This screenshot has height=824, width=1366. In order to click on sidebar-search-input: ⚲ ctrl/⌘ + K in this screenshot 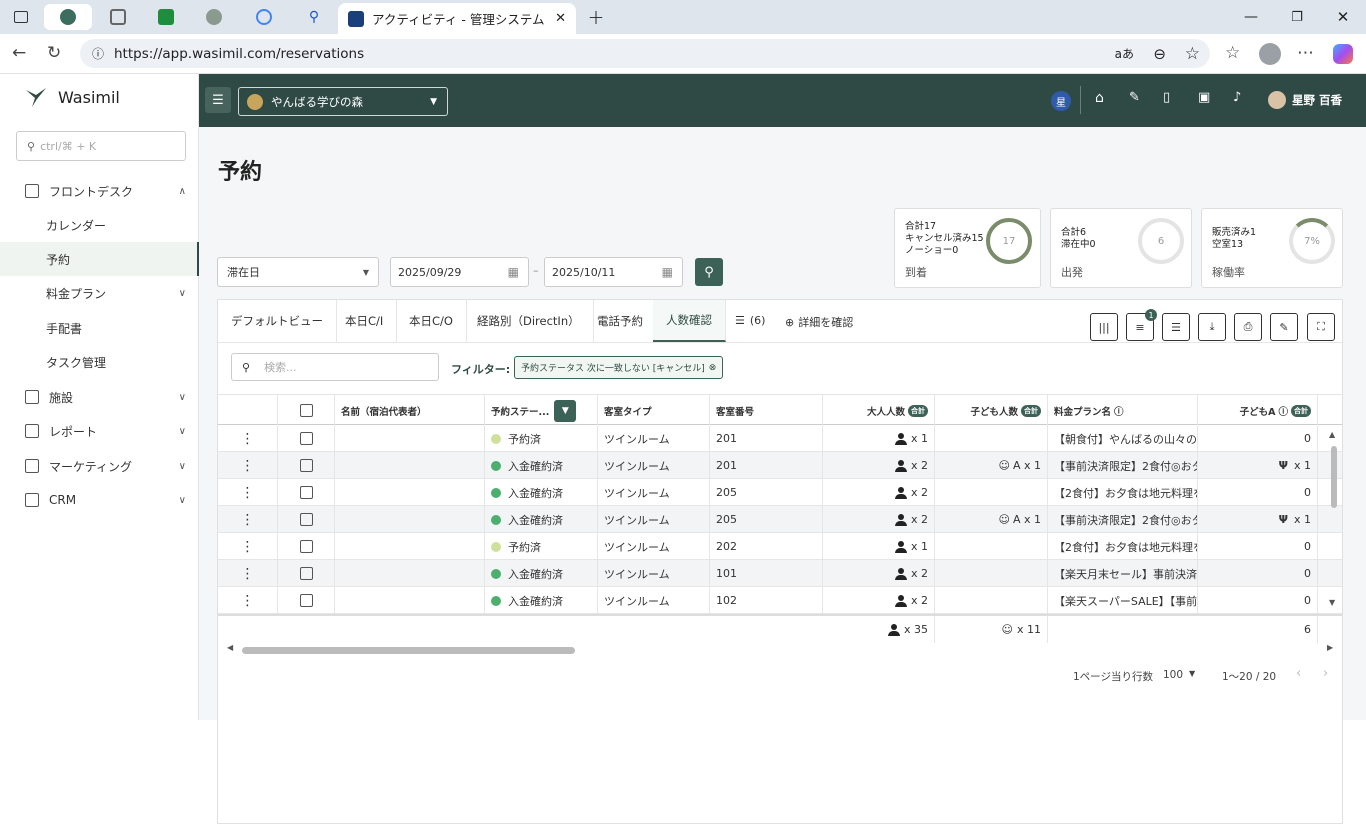, I will do `click(101, 146)`.